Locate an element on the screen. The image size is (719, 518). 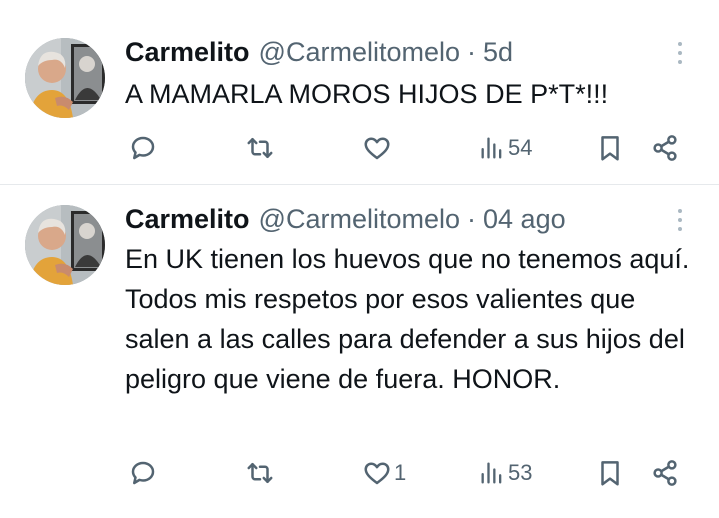
tweet-header: Carmelito @Carmelitomelo · 5d is located at coordinates (319, 52).